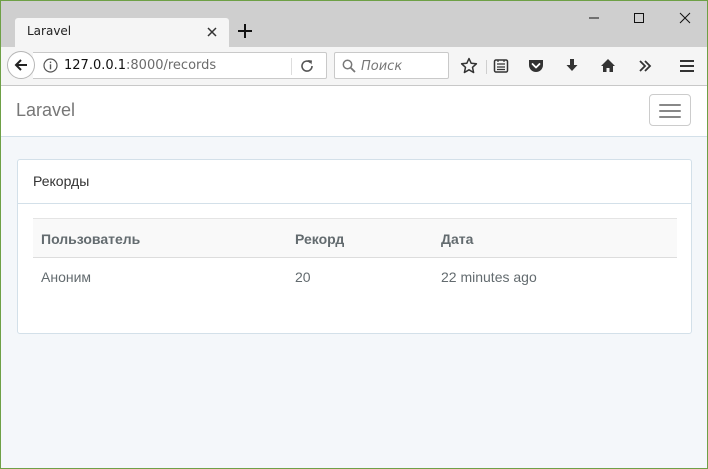 The image size is (708, 469). What do you see at coordinates (91, 239) in the screenshot?
I see `column-header-user: Пользователь` at bounding box center [91, 239].